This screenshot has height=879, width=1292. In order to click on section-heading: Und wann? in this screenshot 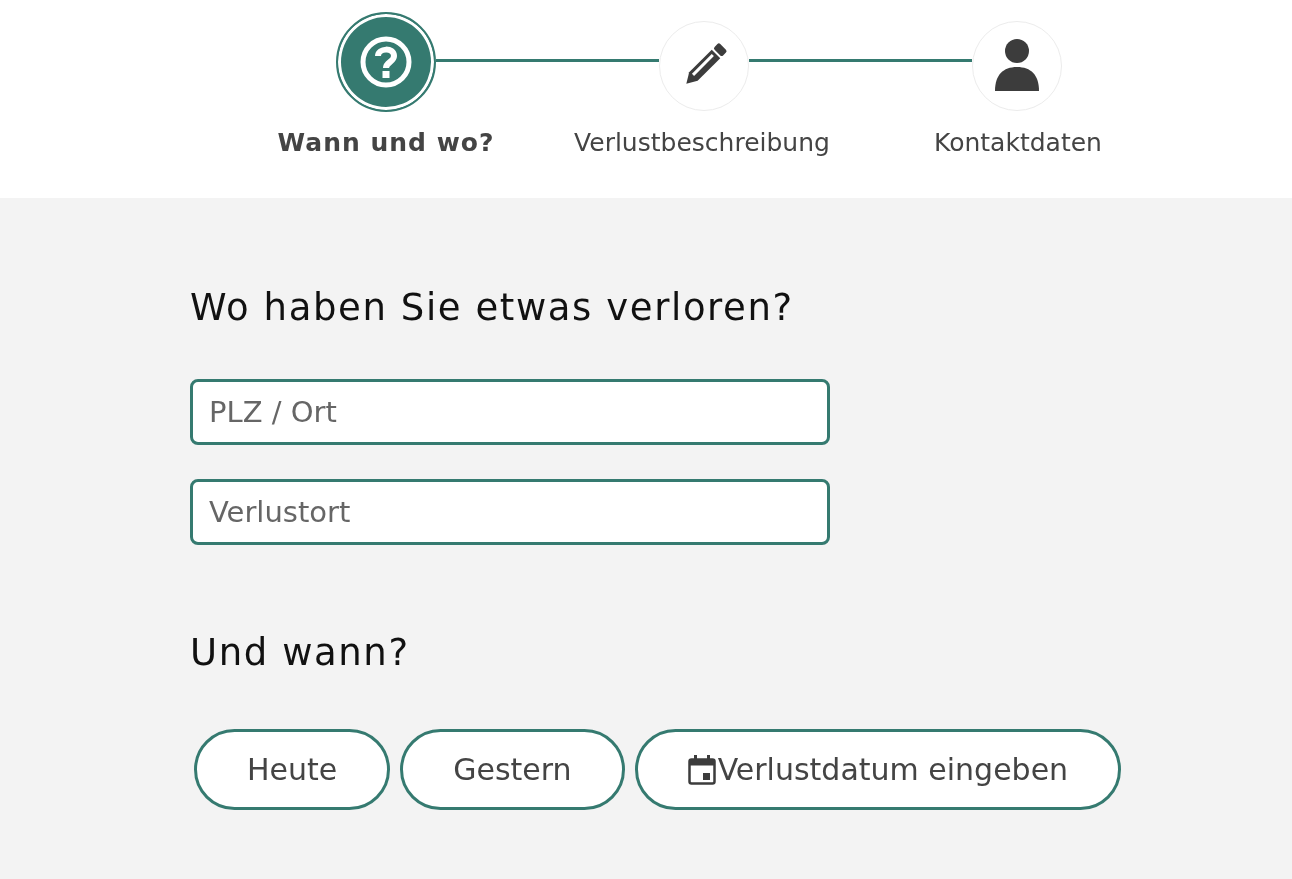, I will do `click(300, 653)`.